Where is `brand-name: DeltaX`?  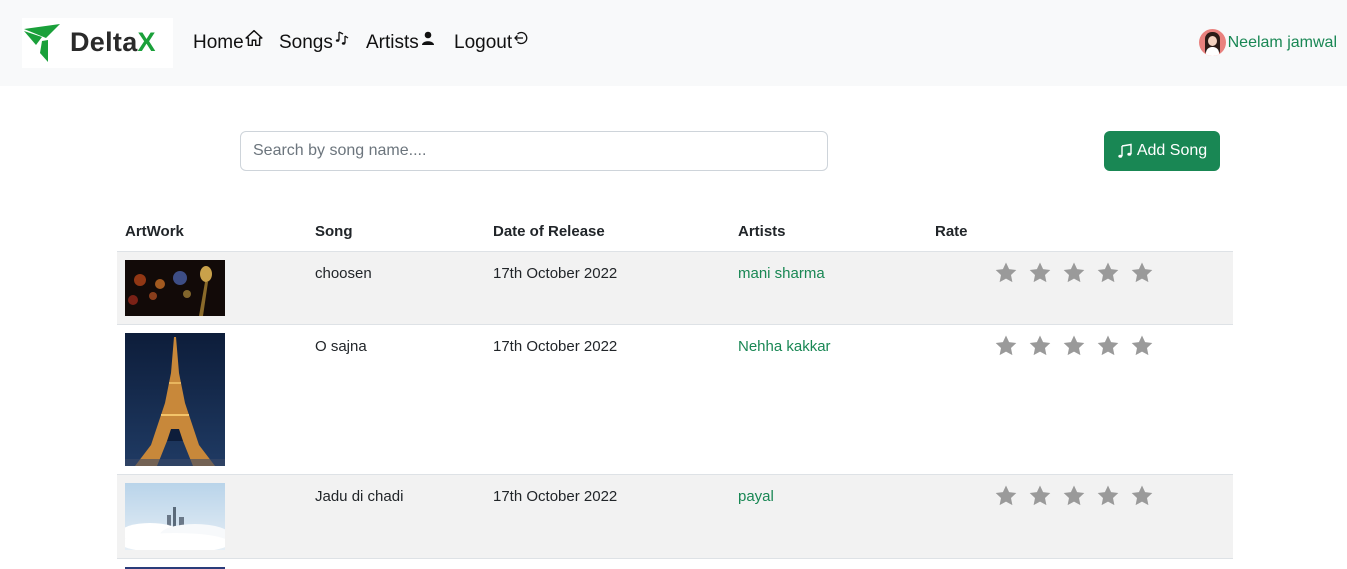 brand-name: DeltaX is located at coordinates (113, 42).